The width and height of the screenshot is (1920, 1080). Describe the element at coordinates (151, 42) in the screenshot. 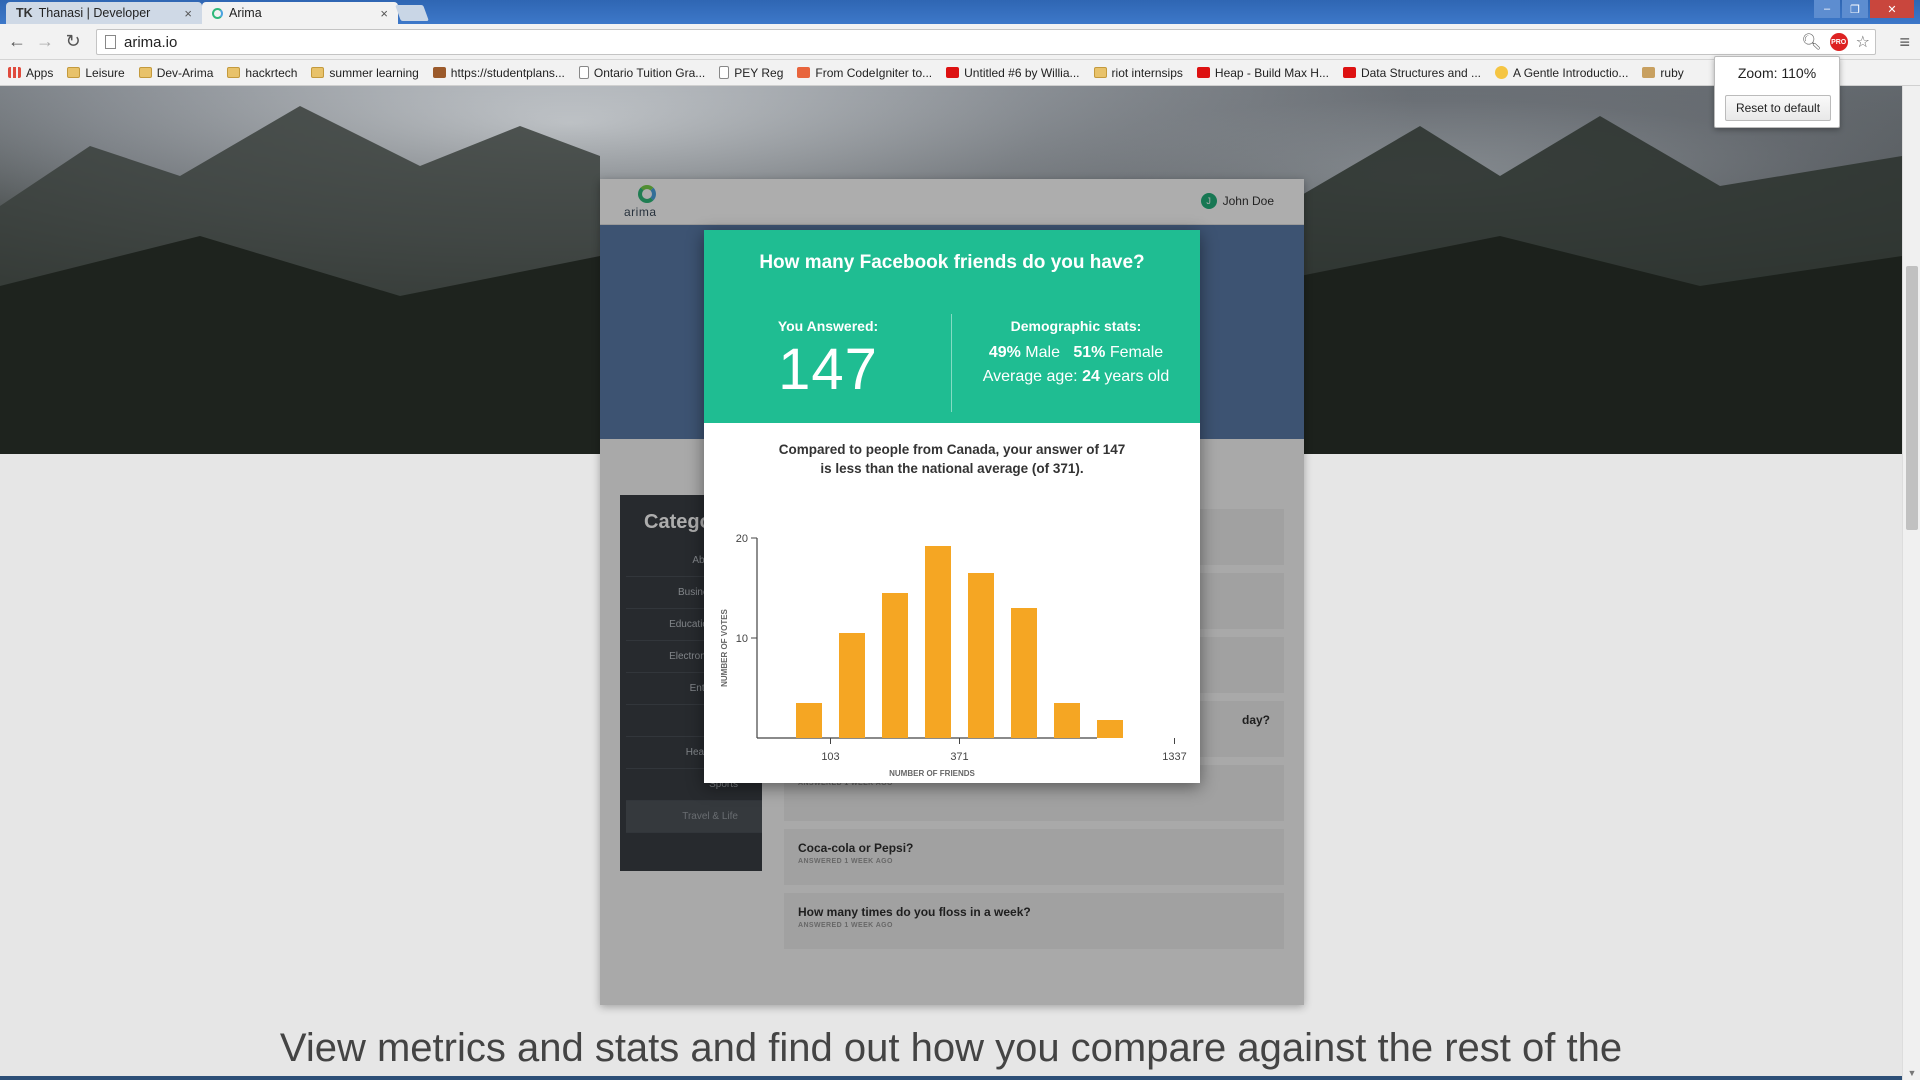

I see `url-text: arima.io` at that location.